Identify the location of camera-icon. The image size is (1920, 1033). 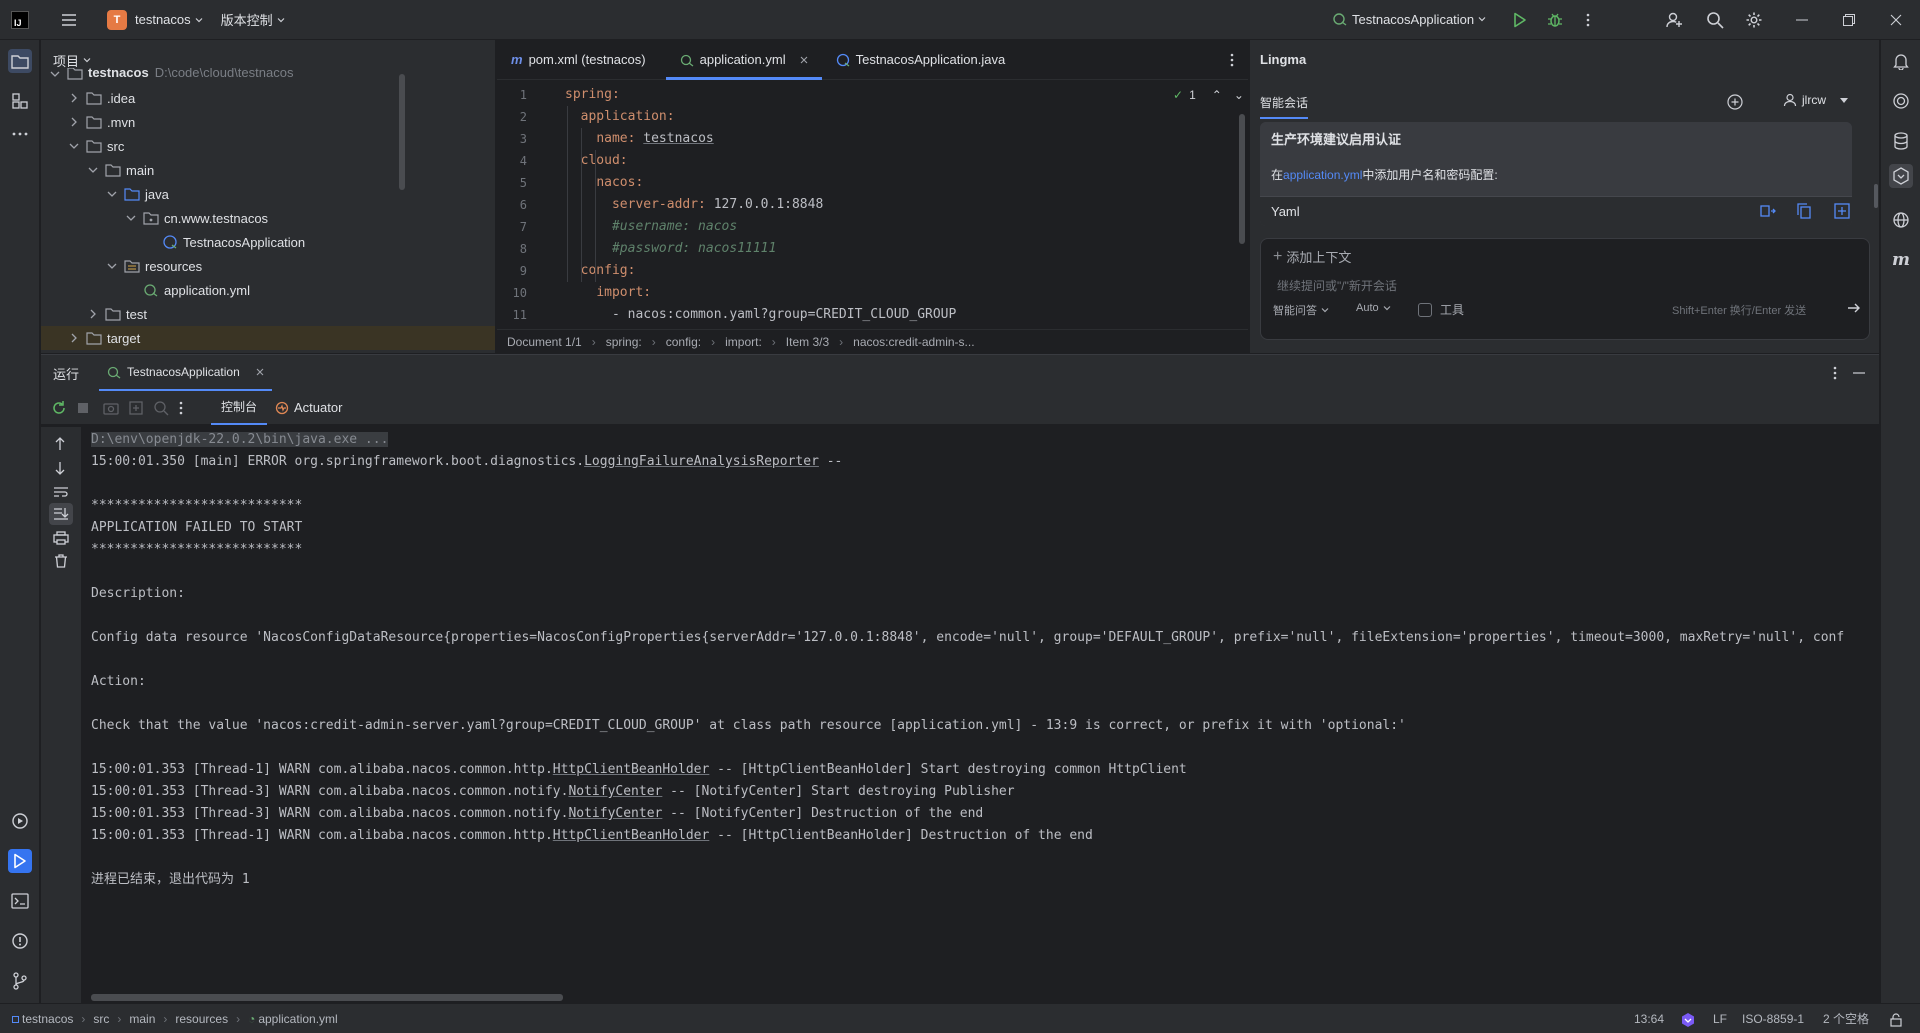
(111, 408).